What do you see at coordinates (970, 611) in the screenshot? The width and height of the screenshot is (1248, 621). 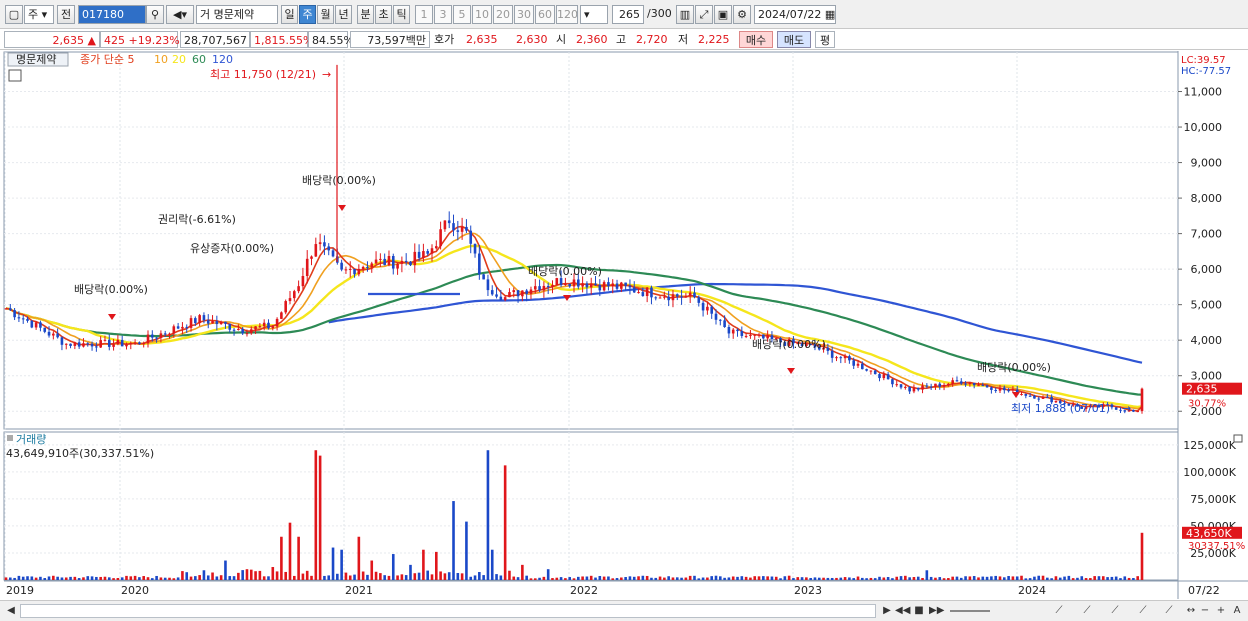 I see `zoom-slider` at bounding box center [970, 611].